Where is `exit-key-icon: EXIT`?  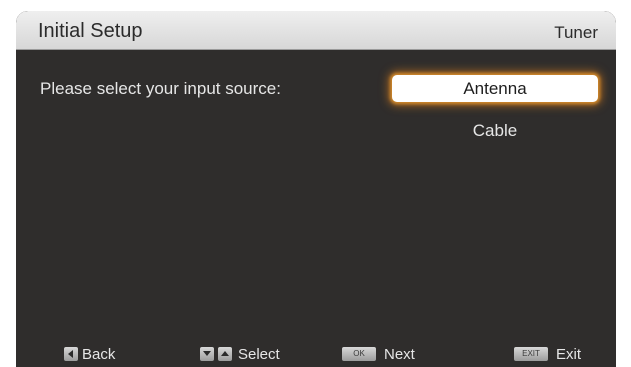
exit-key-icon: EXIT is located at coordinates (531, 354).